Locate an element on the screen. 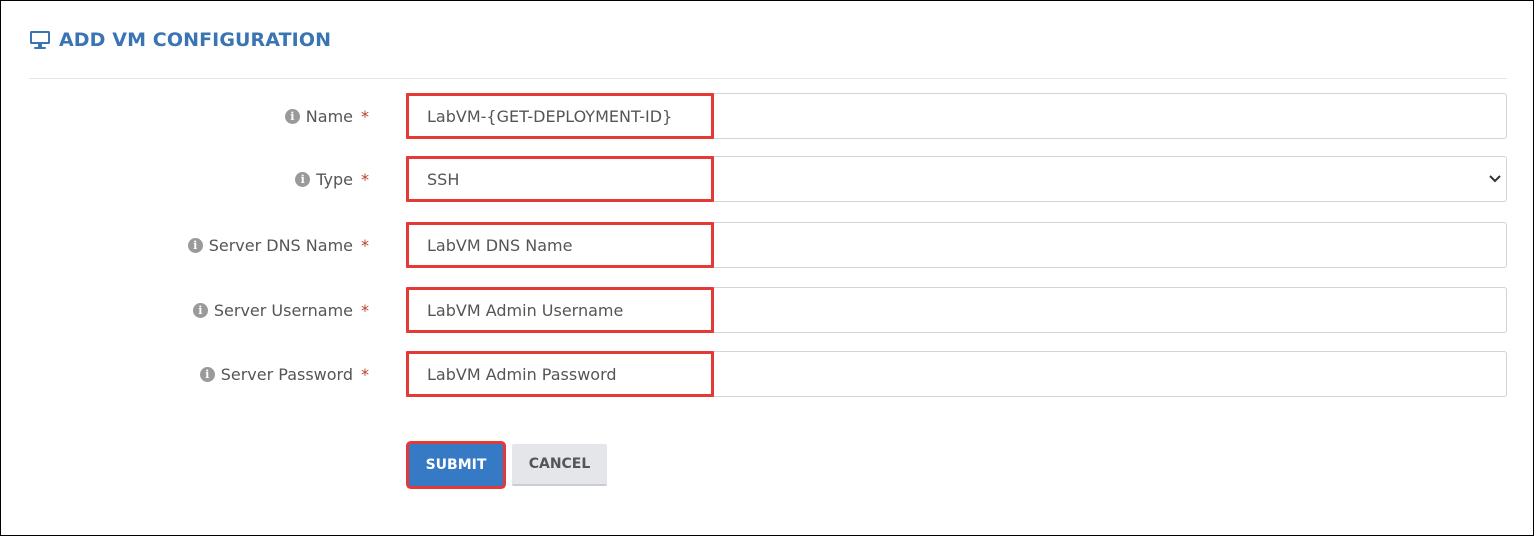 The height and width of the screenshot is (536, 1534). page-title: ADD VM CONFIGURATION is located at coordinates (195, 40).